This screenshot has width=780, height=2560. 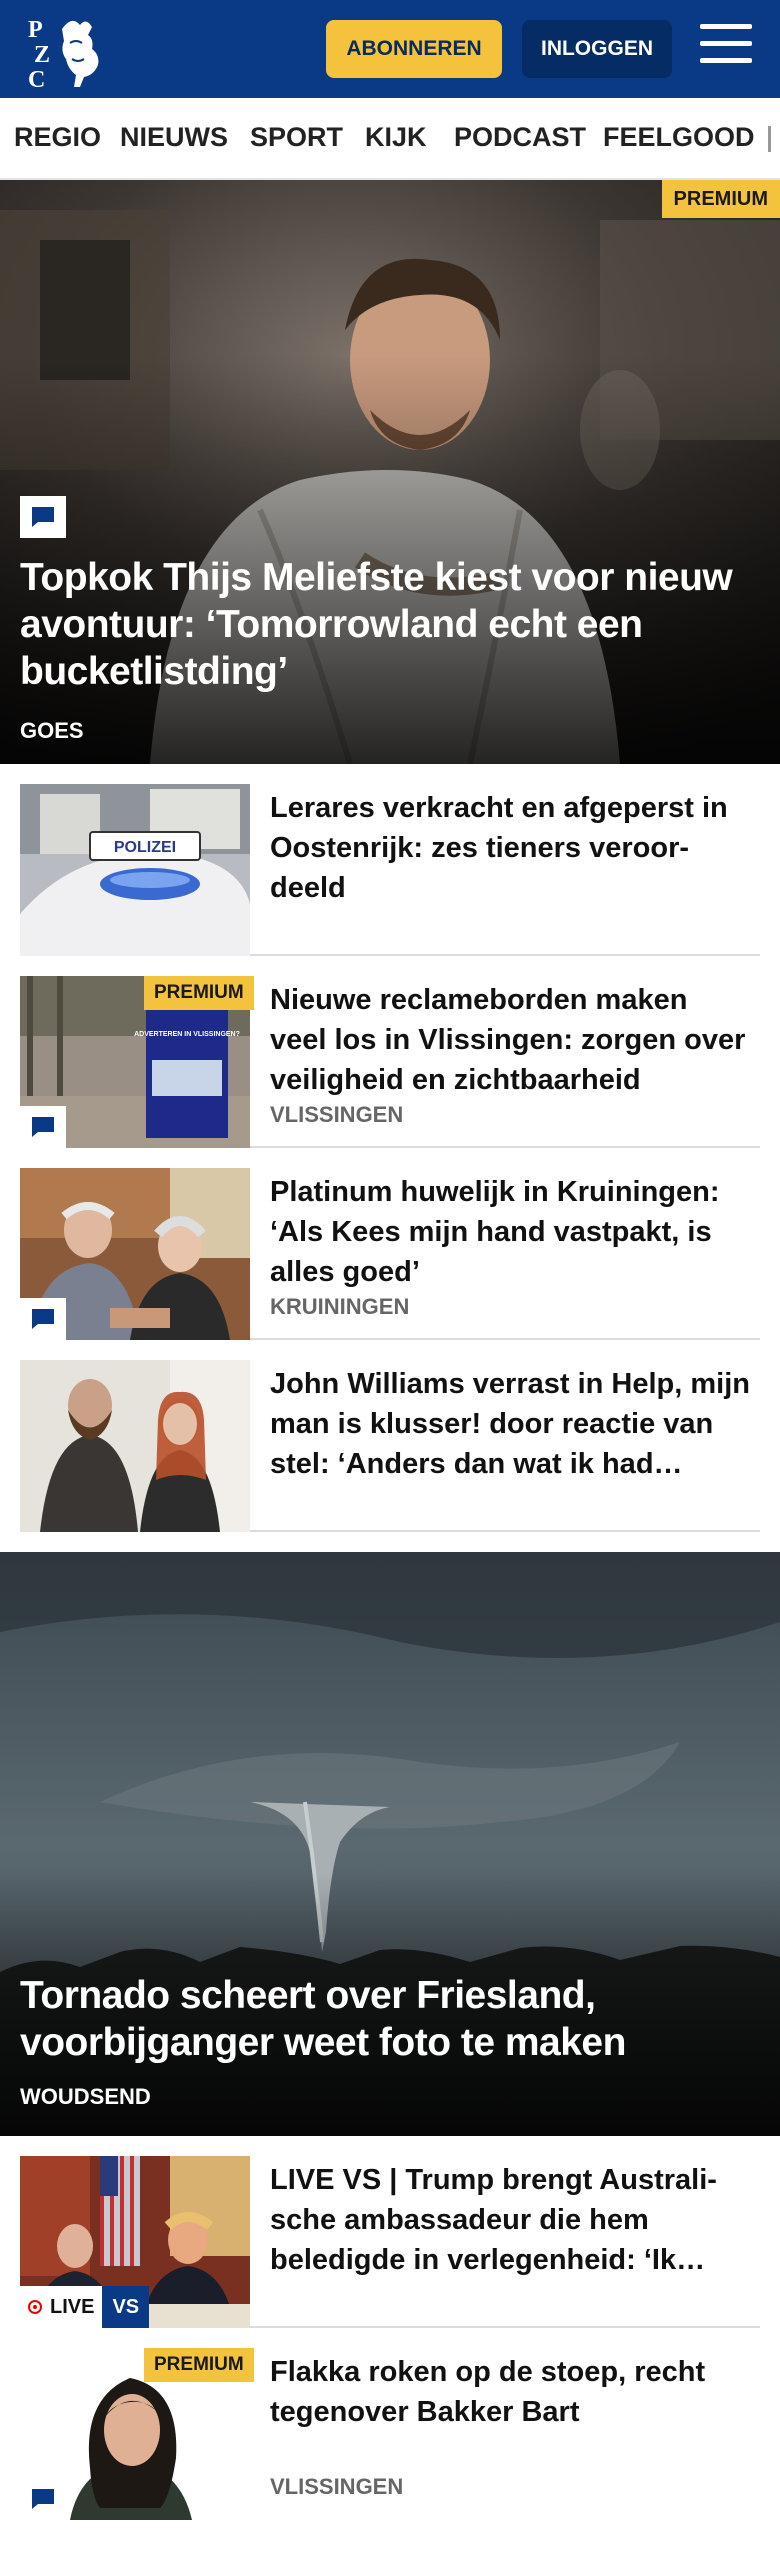 I want to click on nav-item-kijk: KIJK, so click(x=396, y=137).